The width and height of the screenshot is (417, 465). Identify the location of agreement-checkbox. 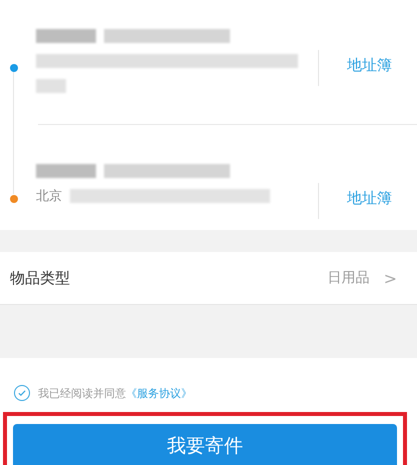
(22, 393).